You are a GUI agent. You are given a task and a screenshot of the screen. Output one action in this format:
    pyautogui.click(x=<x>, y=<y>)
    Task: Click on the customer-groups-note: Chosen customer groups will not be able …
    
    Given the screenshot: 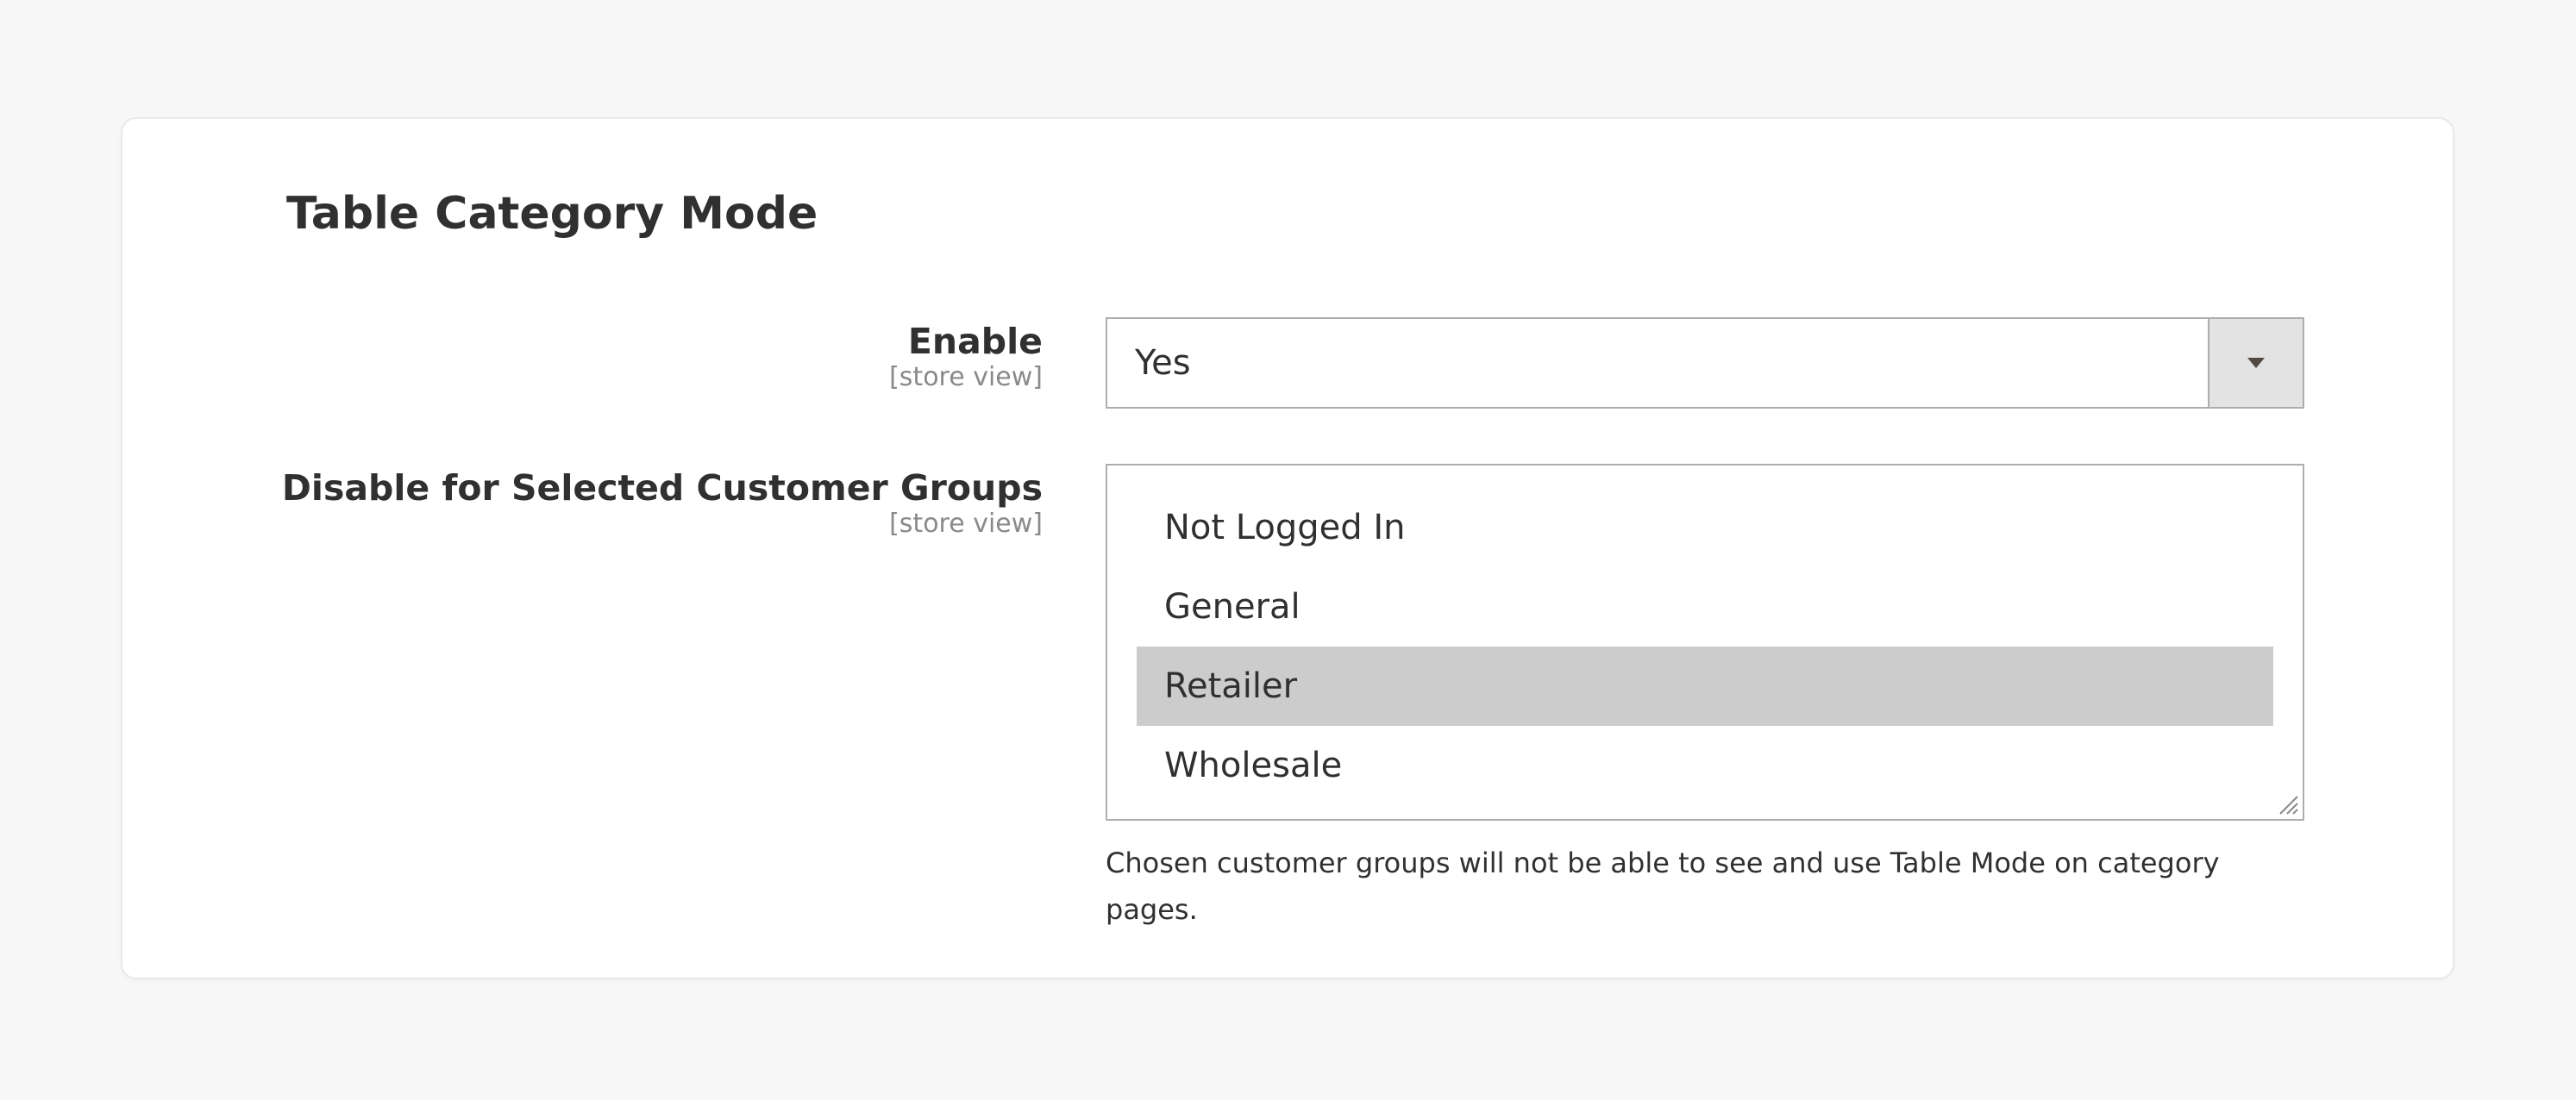 What is the action you would take?
    pyautogui.click(x=1663, y=886)
    